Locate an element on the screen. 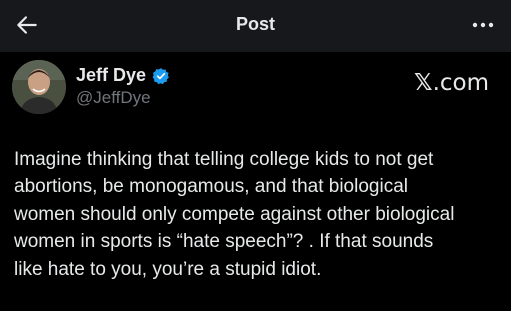 The width and height of the screenshot is (511, 311). more-dots-icon is located at coordinates (483, 25).